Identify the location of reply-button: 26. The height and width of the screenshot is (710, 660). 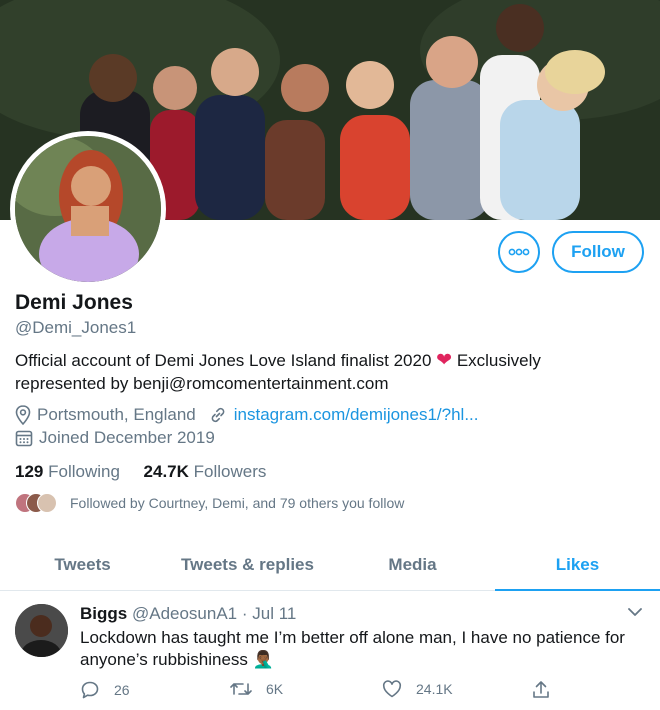
(105, 690).